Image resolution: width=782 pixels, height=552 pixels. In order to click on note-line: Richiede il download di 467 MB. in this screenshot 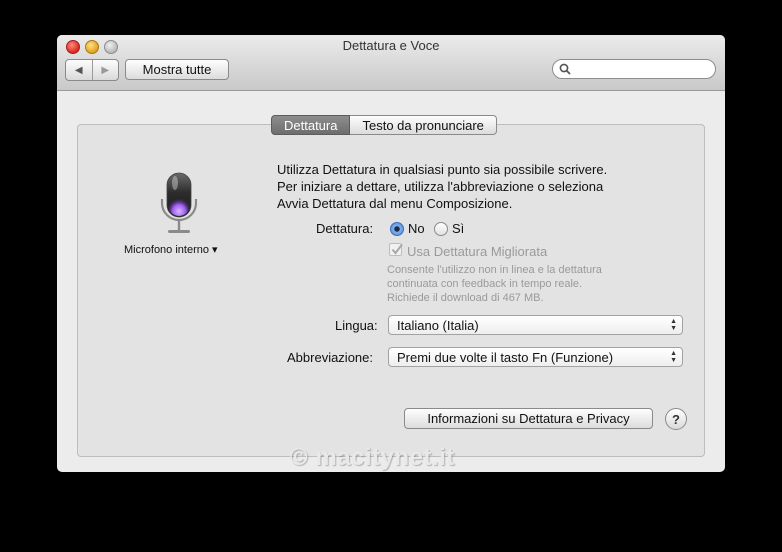, I will do `click(465, 298)`.